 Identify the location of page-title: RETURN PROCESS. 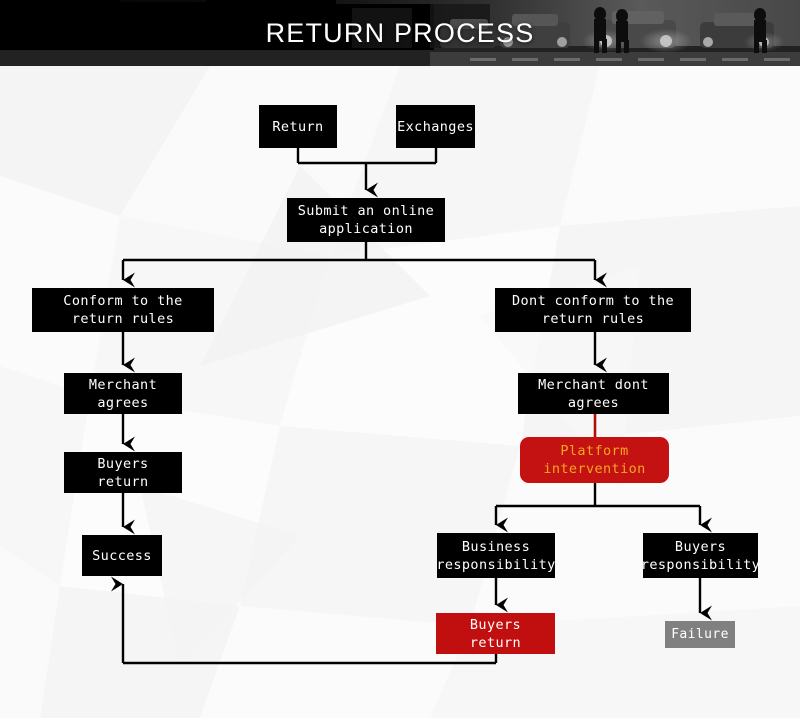
(400, 32).